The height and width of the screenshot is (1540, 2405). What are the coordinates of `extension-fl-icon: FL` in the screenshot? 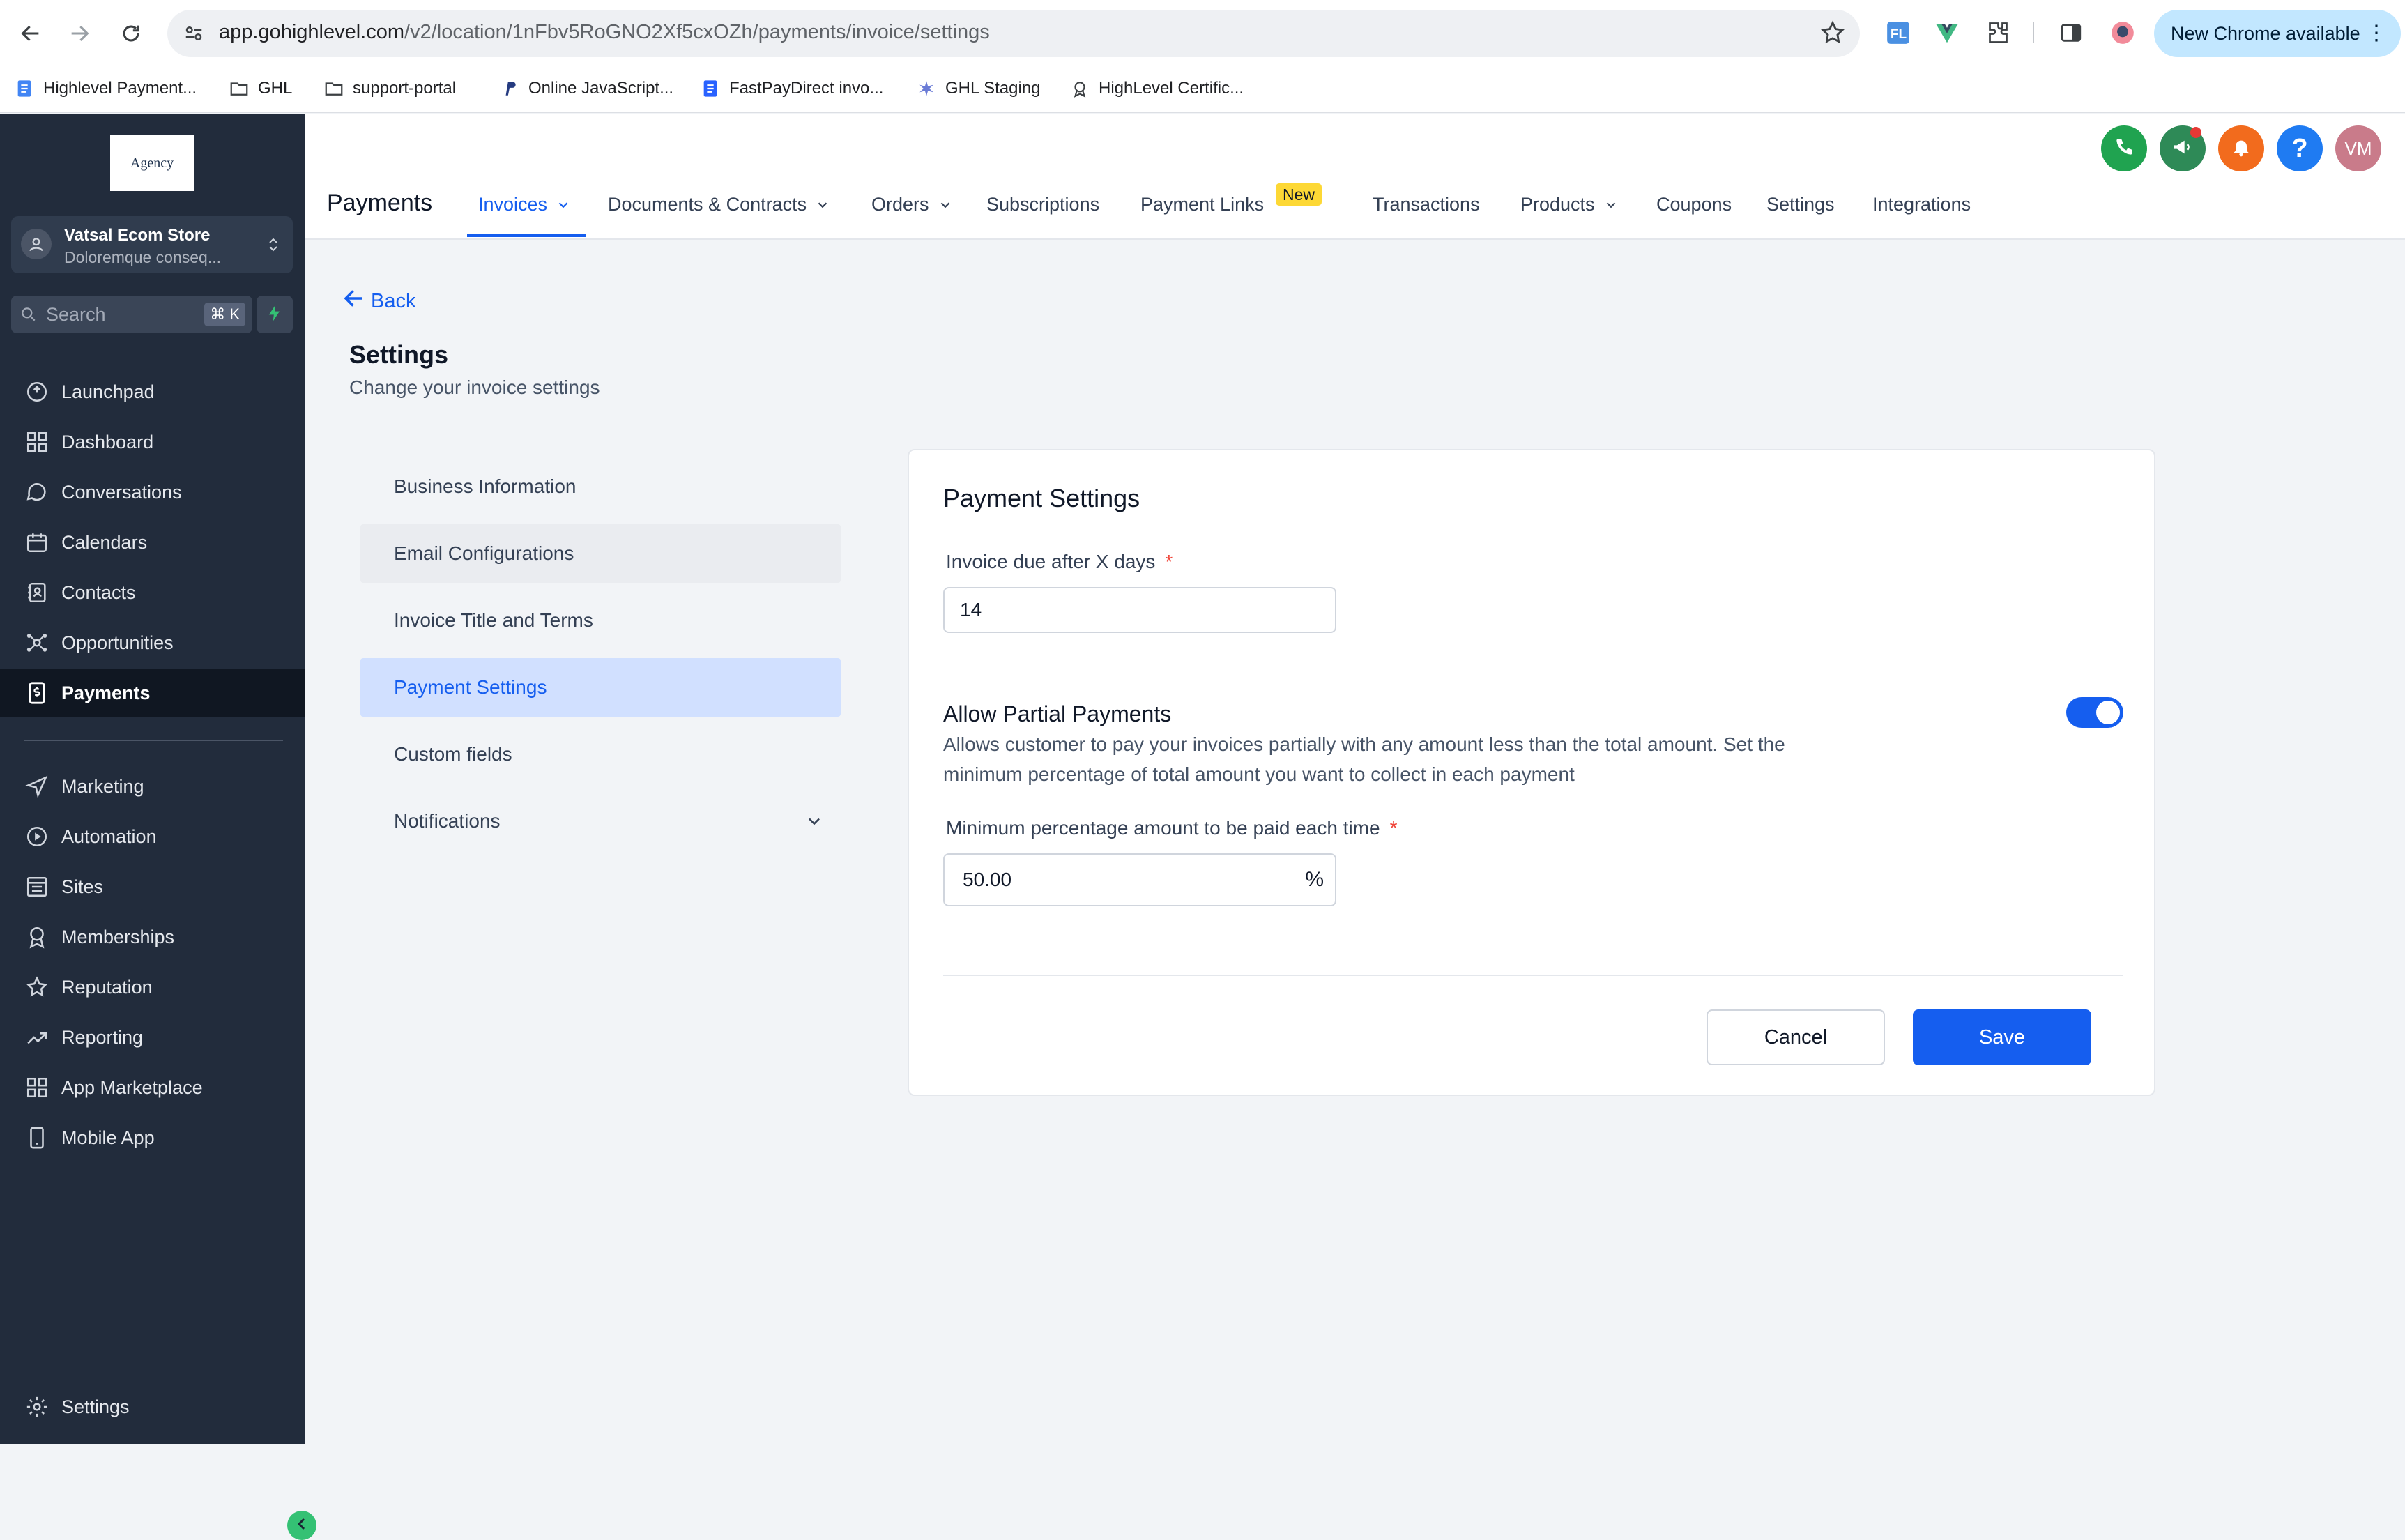 It's located at (1898, 33).